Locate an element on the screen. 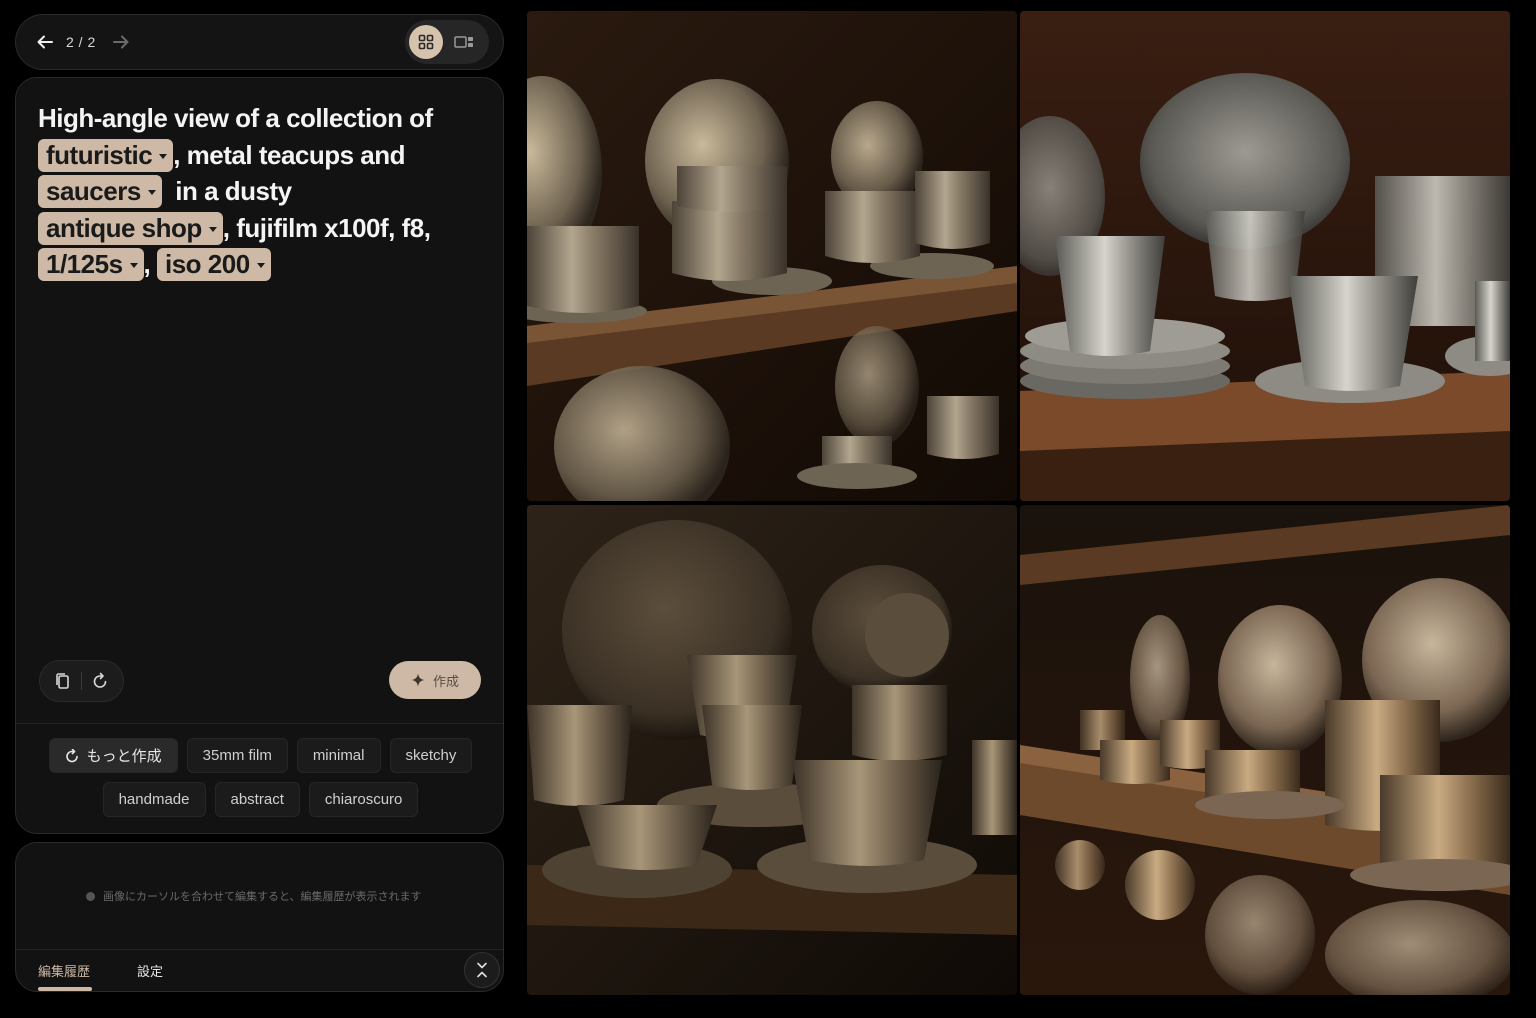 The width and height of the screenshot is (1536, 1018). copy-button is located at coordinates (63, 681).